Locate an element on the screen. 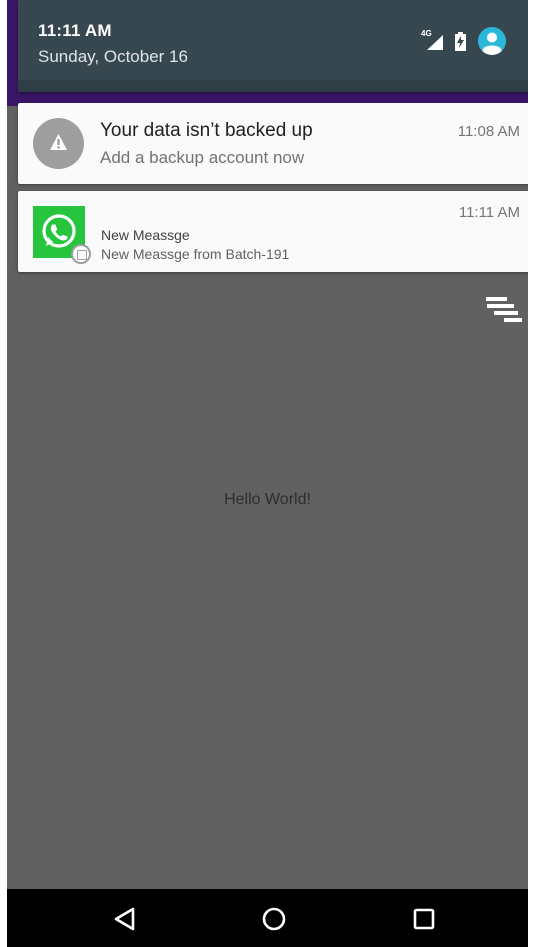 This screenshot has width=535, height=947. user-avatar-icon is located at coordinates (492, 41).